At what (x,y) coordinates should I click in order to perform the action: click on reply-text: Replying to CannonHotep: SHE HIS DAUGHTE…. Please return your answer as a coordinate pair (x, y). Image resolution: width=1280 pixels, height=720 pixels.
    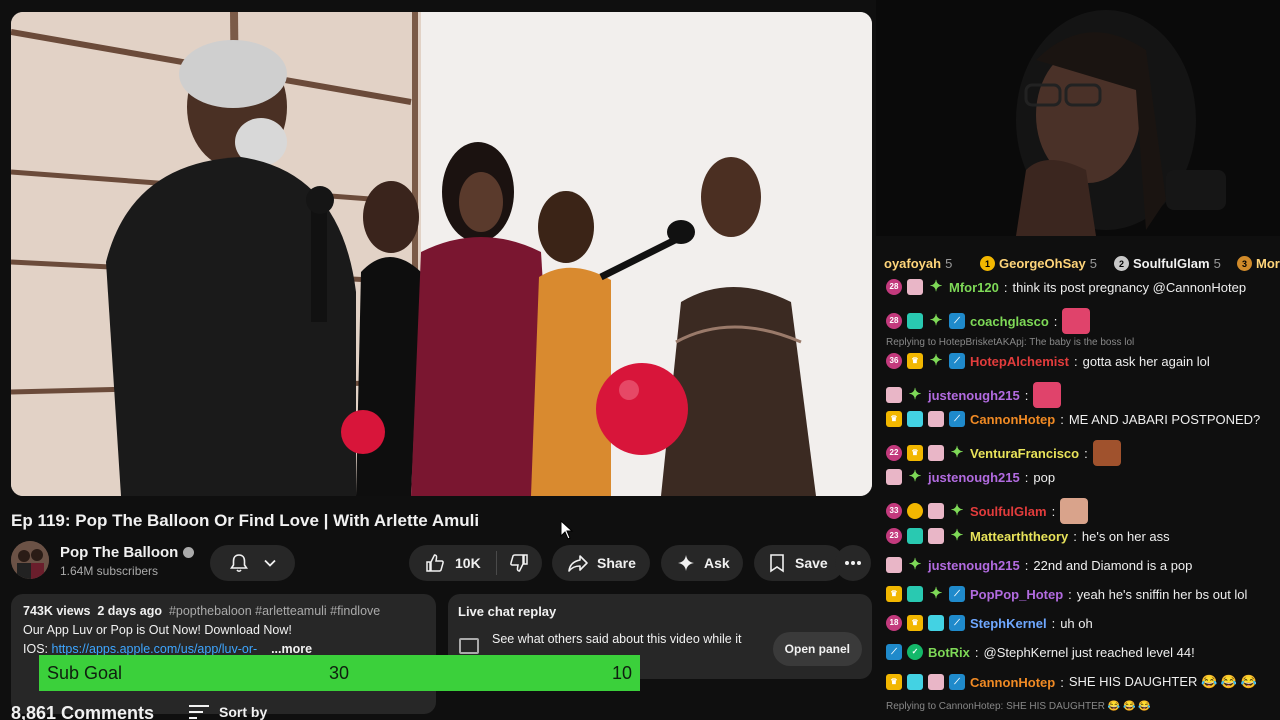
    Looking at the image, I should click on (1018, 706).